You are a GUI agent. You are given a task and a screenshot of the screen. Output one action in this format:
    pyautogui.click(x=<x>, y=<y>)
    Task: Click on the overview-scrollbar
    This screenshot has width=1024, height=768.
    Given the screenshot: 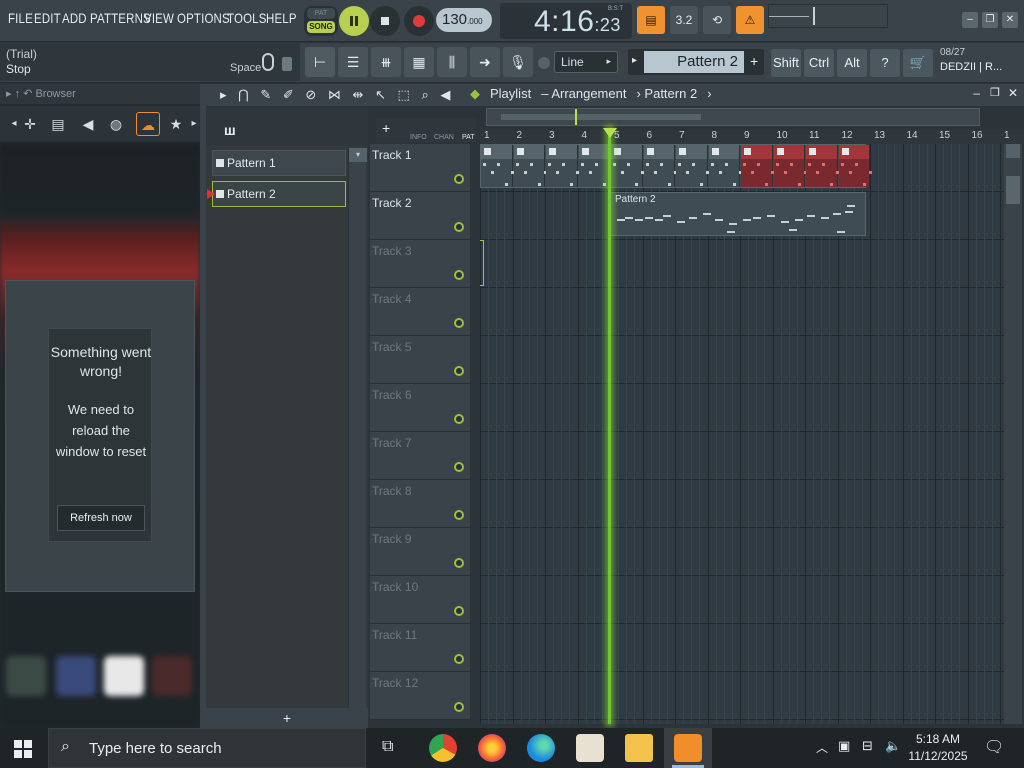 What is the action you would take?
    pyautogui.click(x=733, y=117)
    